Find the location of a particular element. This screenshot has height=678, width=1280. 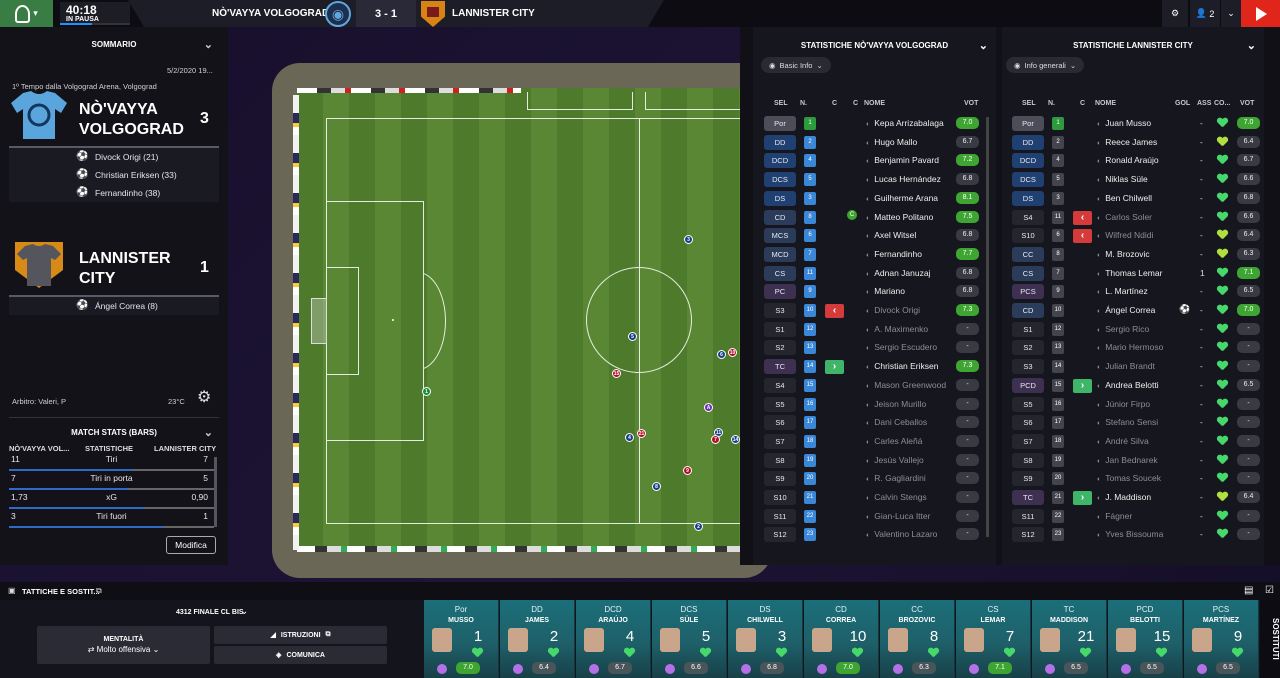

player-name: Guilherme Arana is located at coordinates (902, 198).